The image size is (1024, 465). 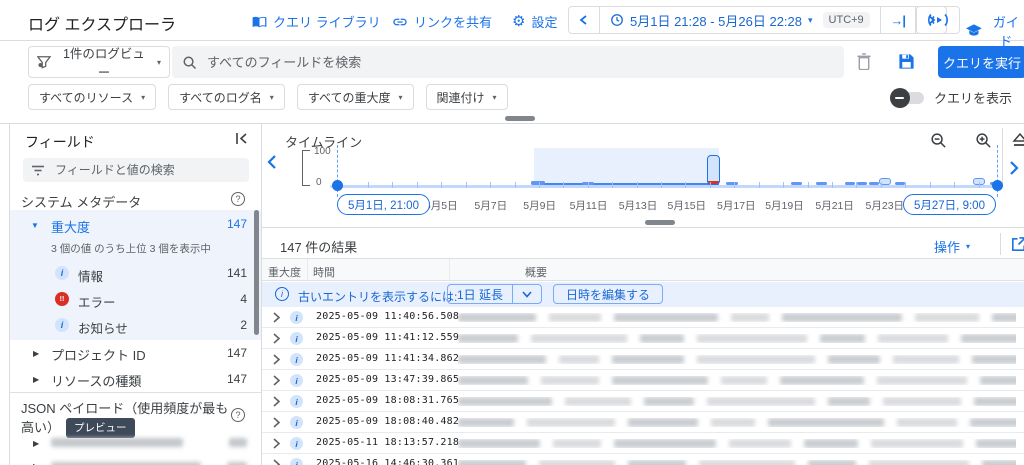 What do you see at coordinates (272, 162) in the screenshot?
I see `timeline-scroll-left-button` at bounding box center [272, 162].